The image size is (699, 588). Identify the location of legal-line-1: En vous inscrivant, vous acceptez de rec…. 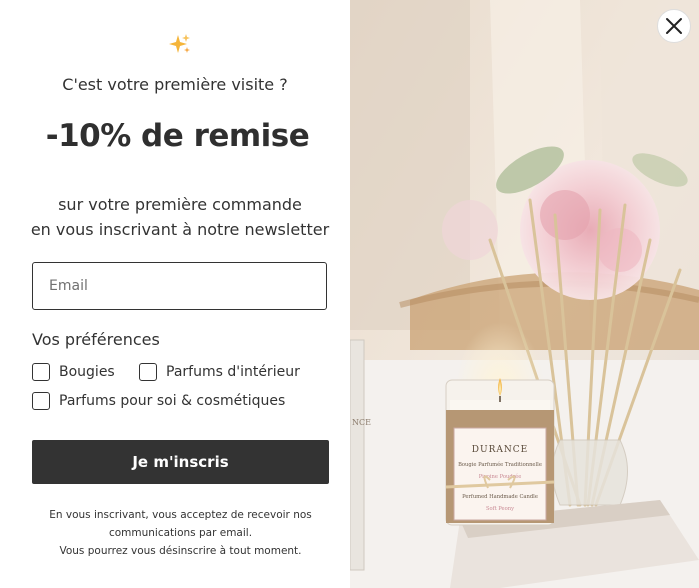
(180, 515).